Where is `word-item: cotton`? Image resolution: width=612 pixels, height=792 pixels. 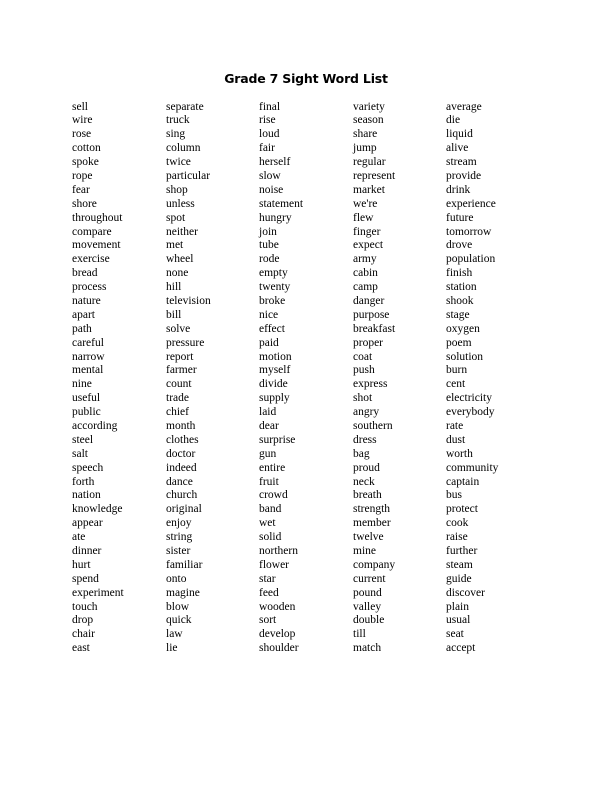
word-item: cotton is located at coordinates (86, 148).